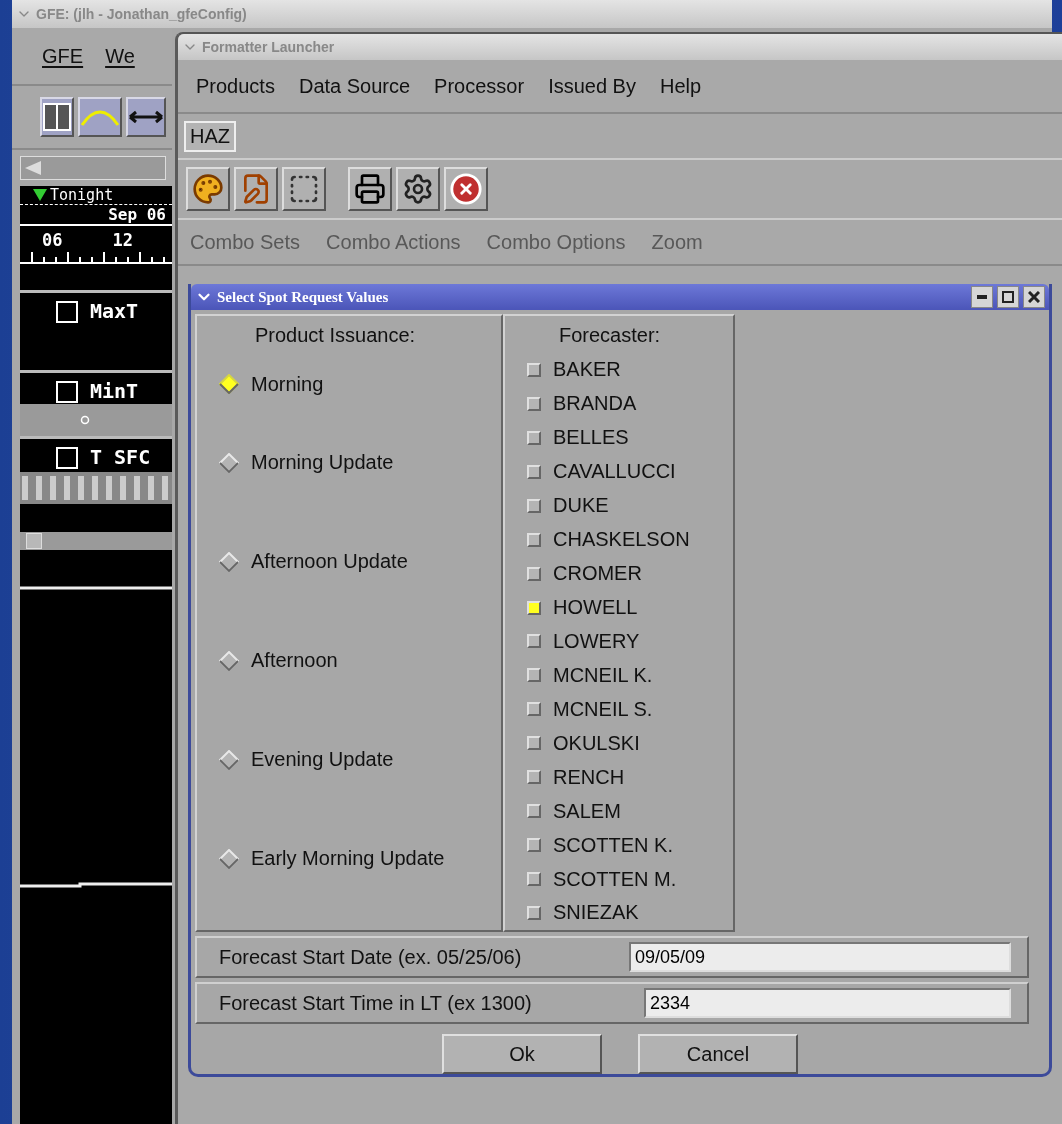  I want to click on menu-item: Combo Actions, so click(393, 242).